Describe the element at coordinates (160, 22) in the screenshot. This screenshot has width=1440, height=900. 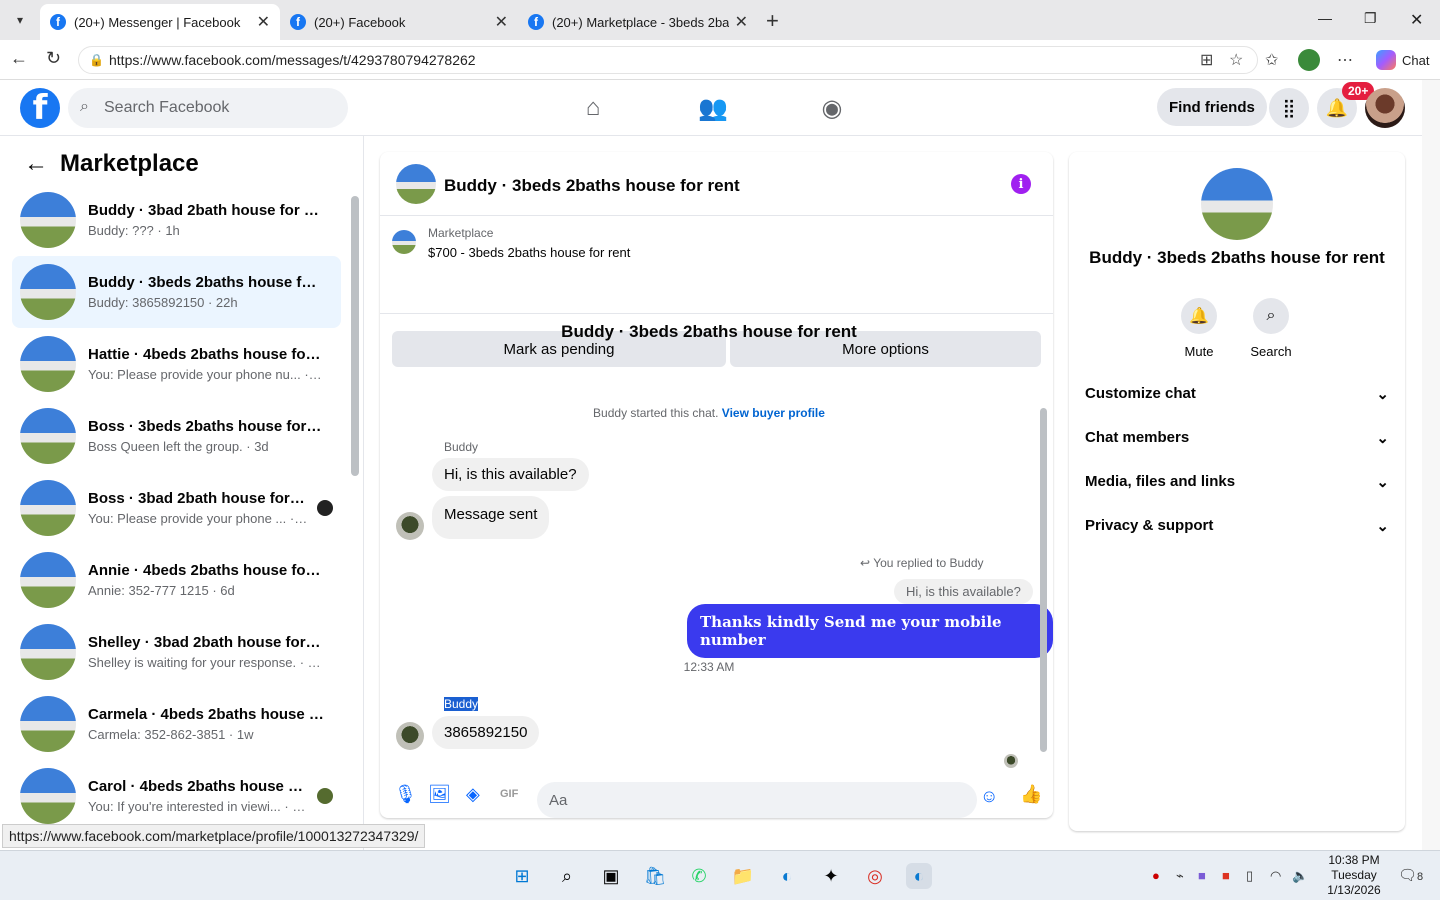
I see `browser-tab-messenger: f (20+) Messenger | Facebook ✕` at that location.